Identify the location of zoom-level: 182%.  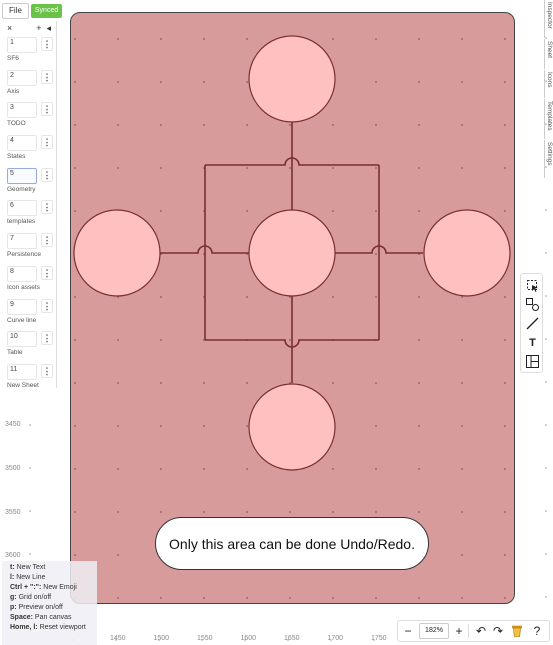
(434, 631).